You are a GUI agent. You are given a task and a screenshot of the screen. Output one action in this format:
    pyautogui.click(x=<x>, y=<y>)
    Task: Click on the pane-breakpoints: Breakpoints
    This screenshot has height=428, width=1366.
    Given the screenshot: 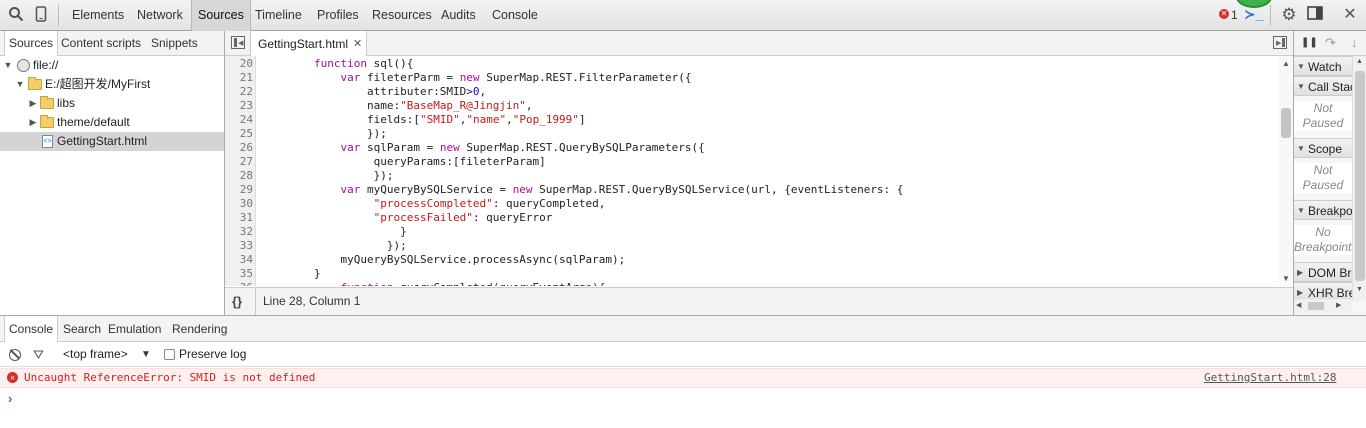 What is the action you would take?
    pyautogui.click(x=1323, y=210)
    